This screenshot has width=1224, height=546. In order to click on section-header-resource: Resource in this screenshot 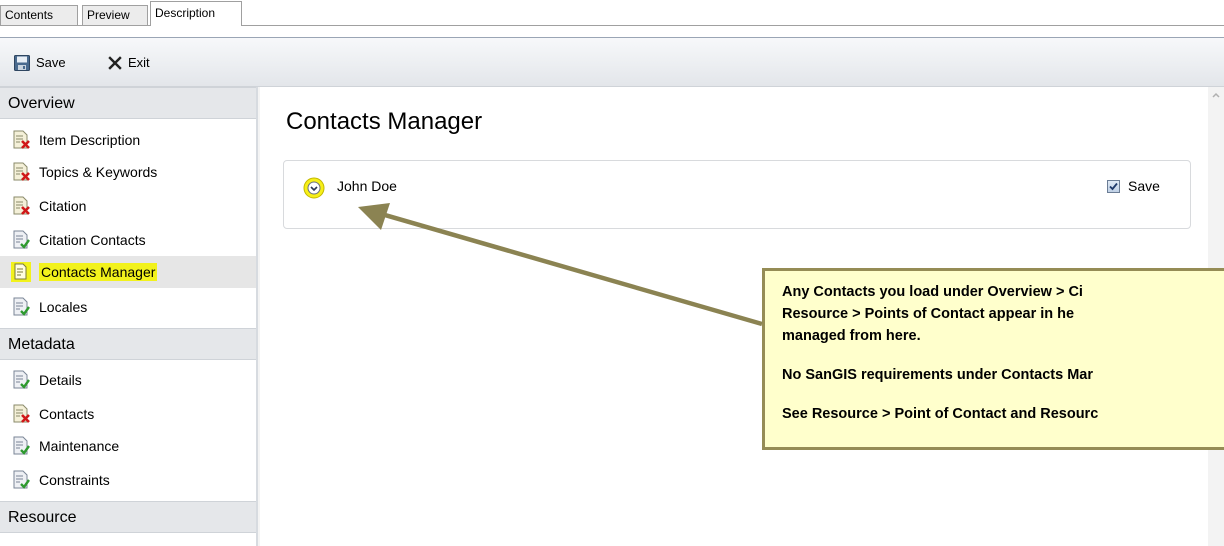, I will do `click(128, 517)`.